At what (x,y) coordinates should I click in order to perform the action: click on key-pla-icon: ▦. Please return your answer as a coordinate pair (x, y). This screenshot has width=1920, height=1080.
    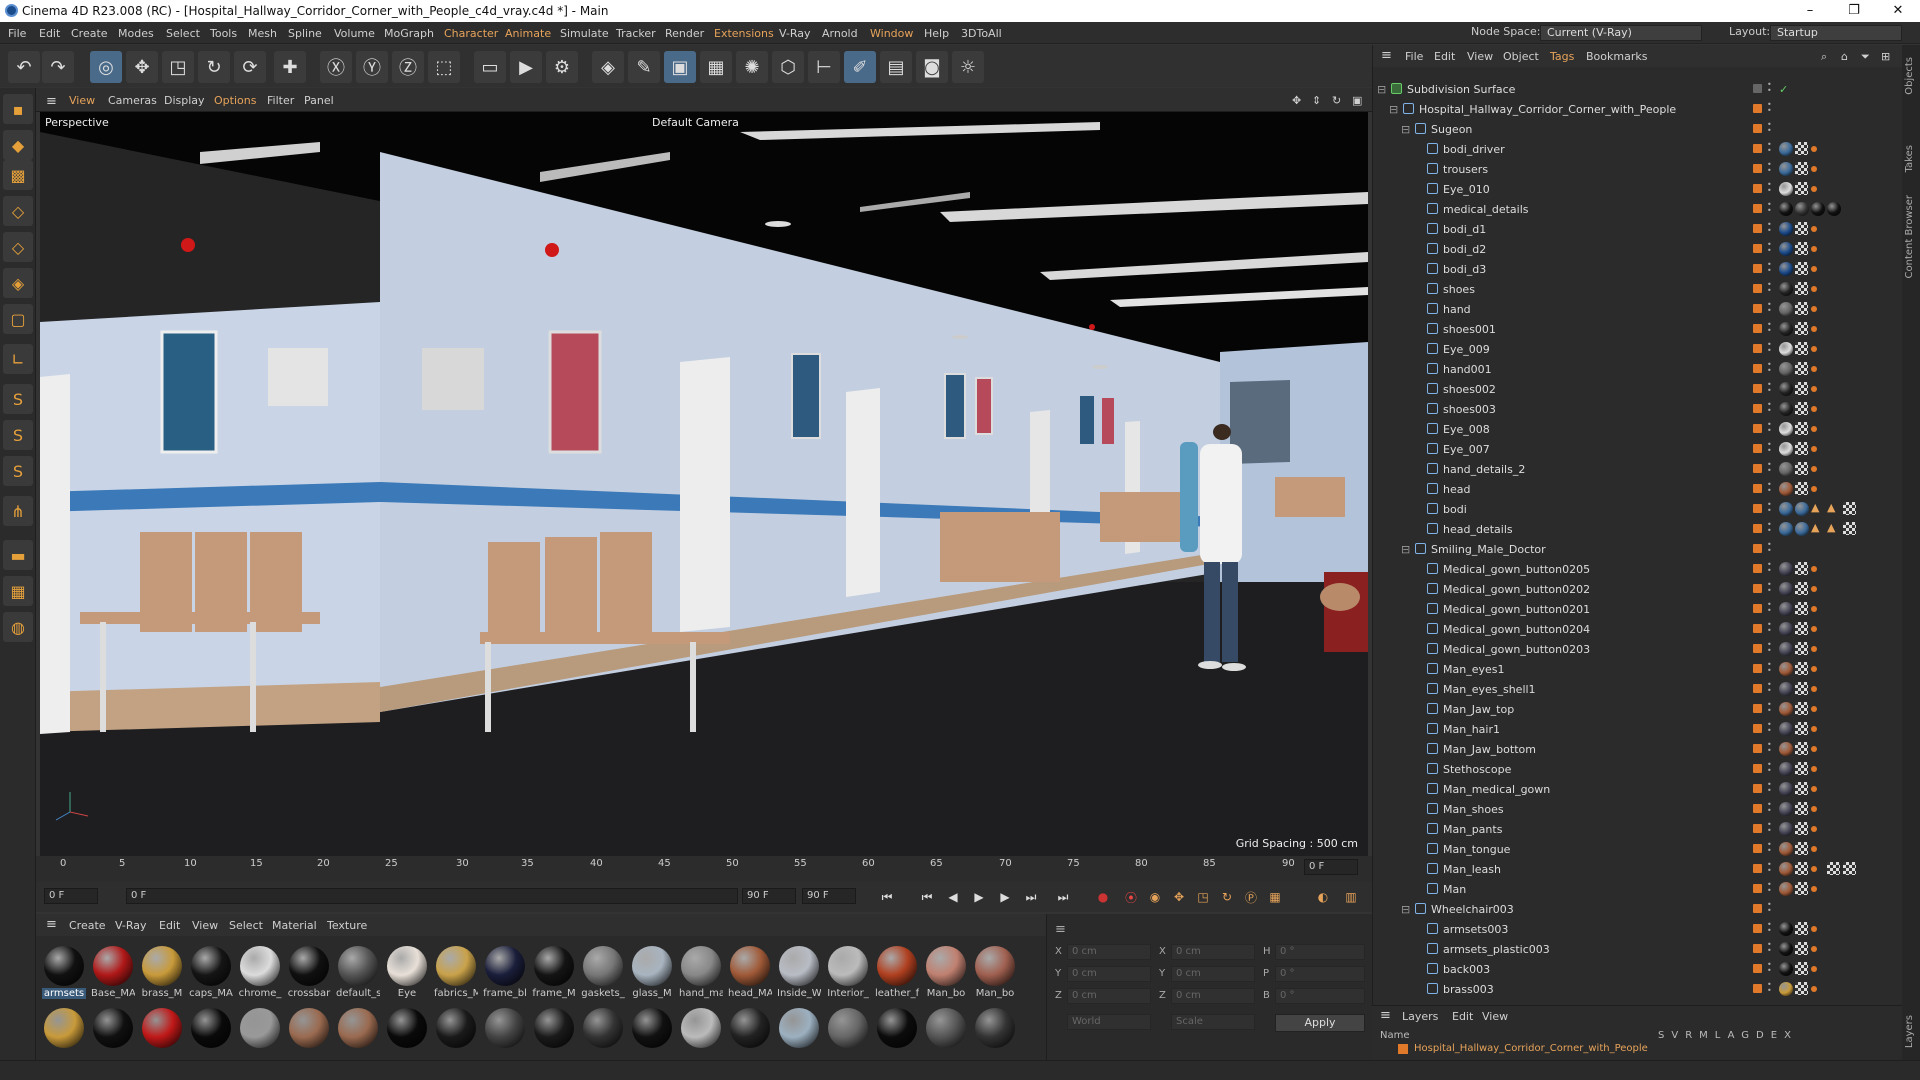
    Looking at the image, I should click on (1275, 897).